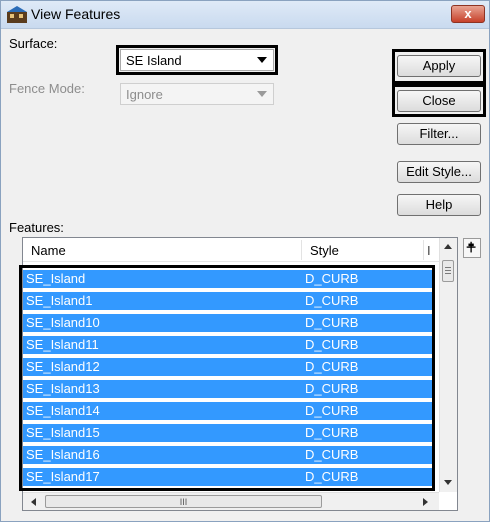  What do you see at coordinates (47, 88) in the screenshot?
I see `fence-mode-label: Fence Mode:` at bounding box center [47, 88].